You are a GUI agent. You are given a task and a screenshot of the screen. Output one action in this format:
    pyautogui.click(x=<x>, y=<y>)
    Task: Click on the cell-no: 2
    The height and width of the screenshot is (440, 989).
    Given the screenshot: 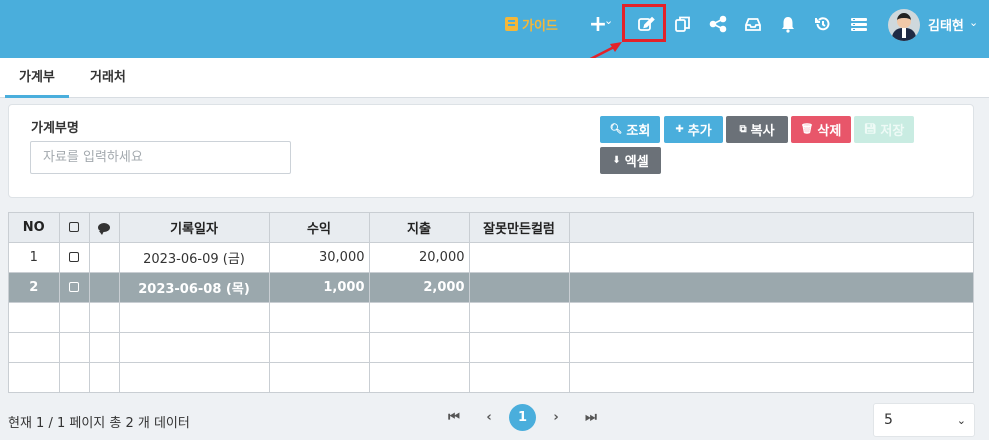 What is the action you would take?
    pyautogui.click(x=34, y=287)
    